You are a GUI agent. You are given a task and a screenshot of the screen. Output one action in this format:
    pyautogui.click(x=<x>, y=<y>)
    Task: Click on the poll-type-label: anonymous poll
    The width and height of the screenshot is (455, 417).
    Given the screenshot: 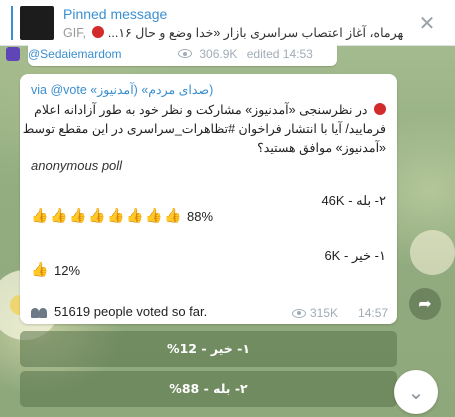 What is the action you would take?
    pyautogui.click(x=77, y=165)
    